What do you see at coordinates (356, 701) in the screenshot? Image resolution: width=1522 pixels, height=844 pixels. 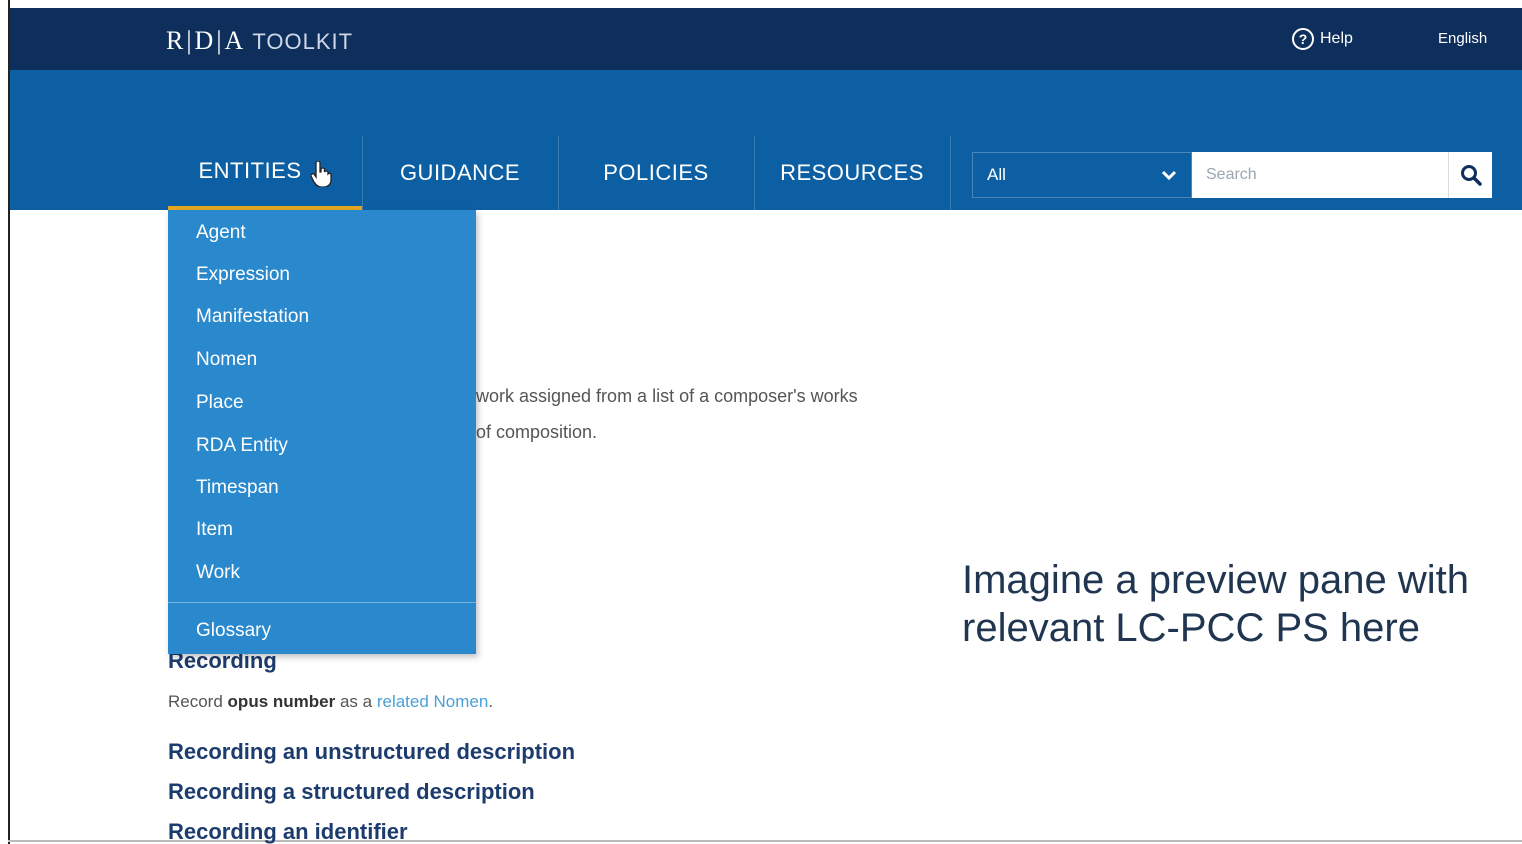 I see `note-mid: as a` at bounding box center [356, 701].